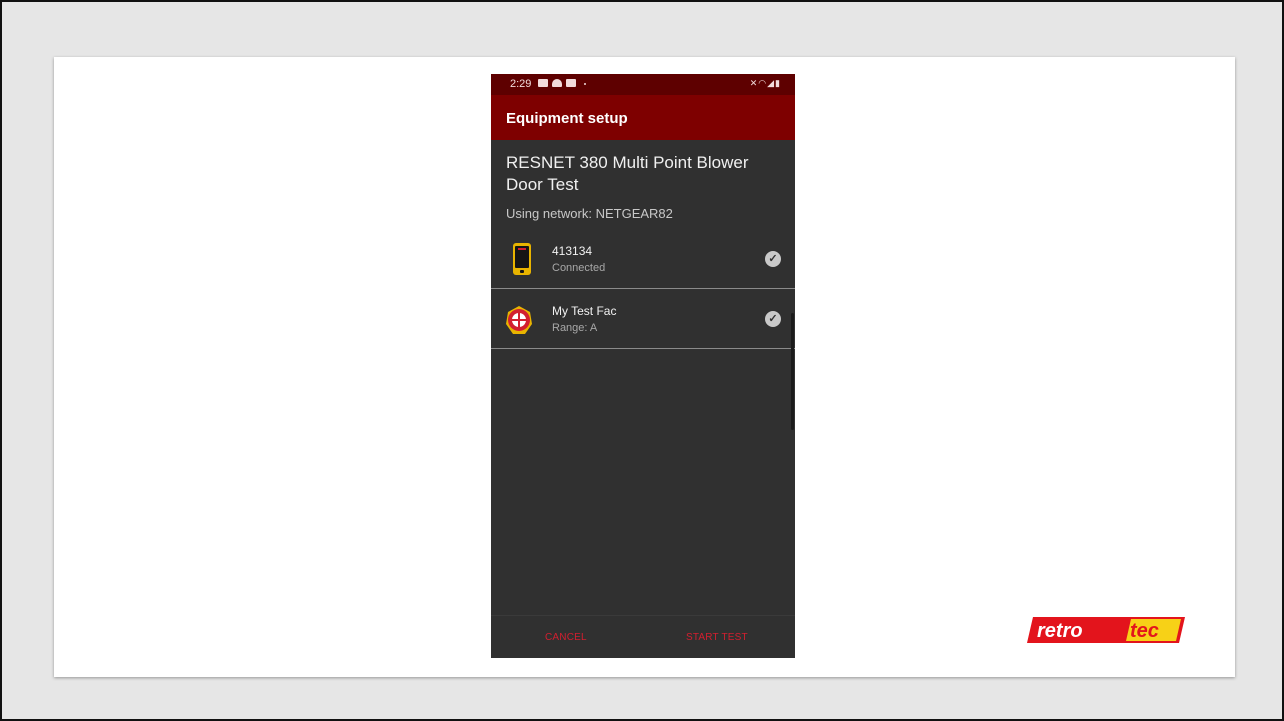 Image resolution: width=1284 pixels, height=721 pixels. Describe the element at coordinates (778, 83) in the screenshot. I see `battery-icon: ▮` at that location.